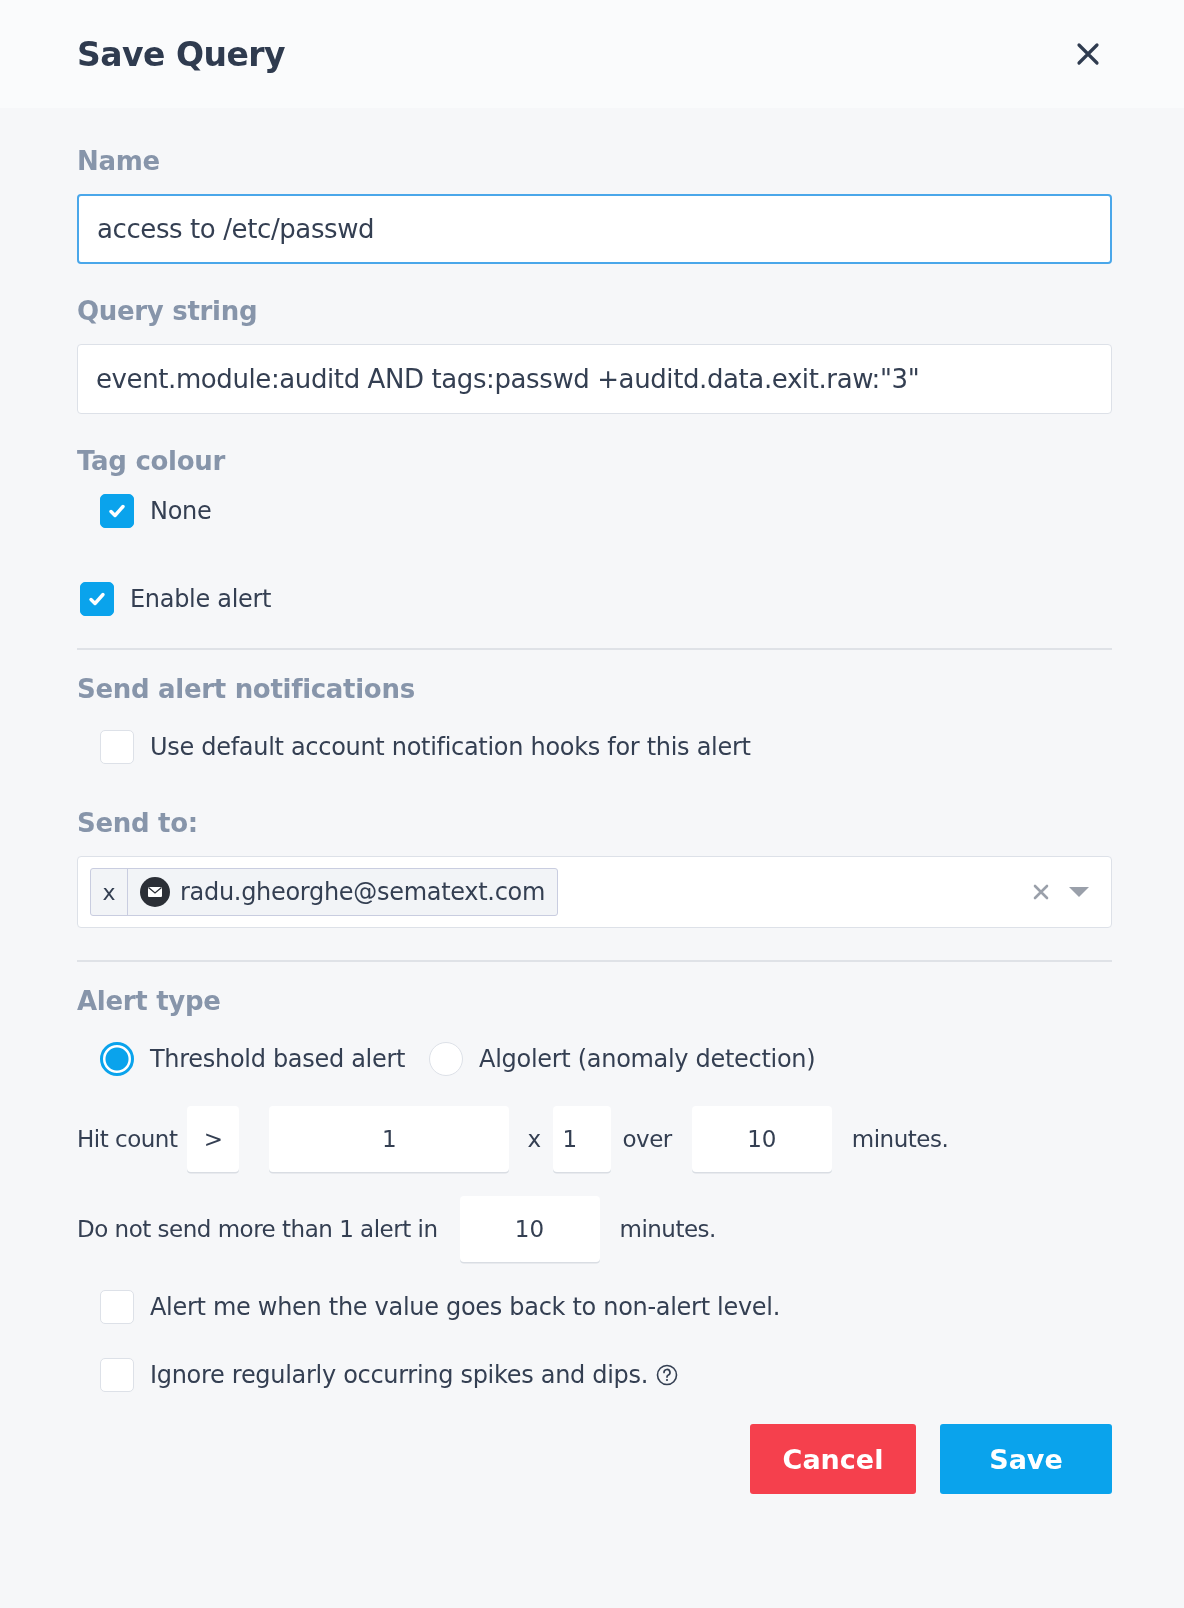  I want to click on operator-select: >, so click(213, 1139).